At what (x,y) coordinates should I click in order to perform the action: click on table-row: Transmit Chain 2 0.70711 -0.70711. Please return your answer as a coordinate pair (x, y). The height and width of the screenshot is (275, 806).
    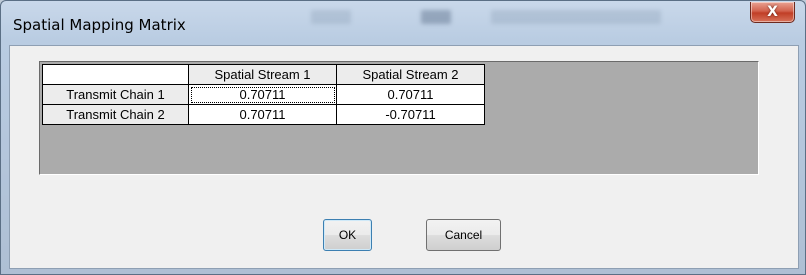
    Looking at the image, I should click on (263, 114).